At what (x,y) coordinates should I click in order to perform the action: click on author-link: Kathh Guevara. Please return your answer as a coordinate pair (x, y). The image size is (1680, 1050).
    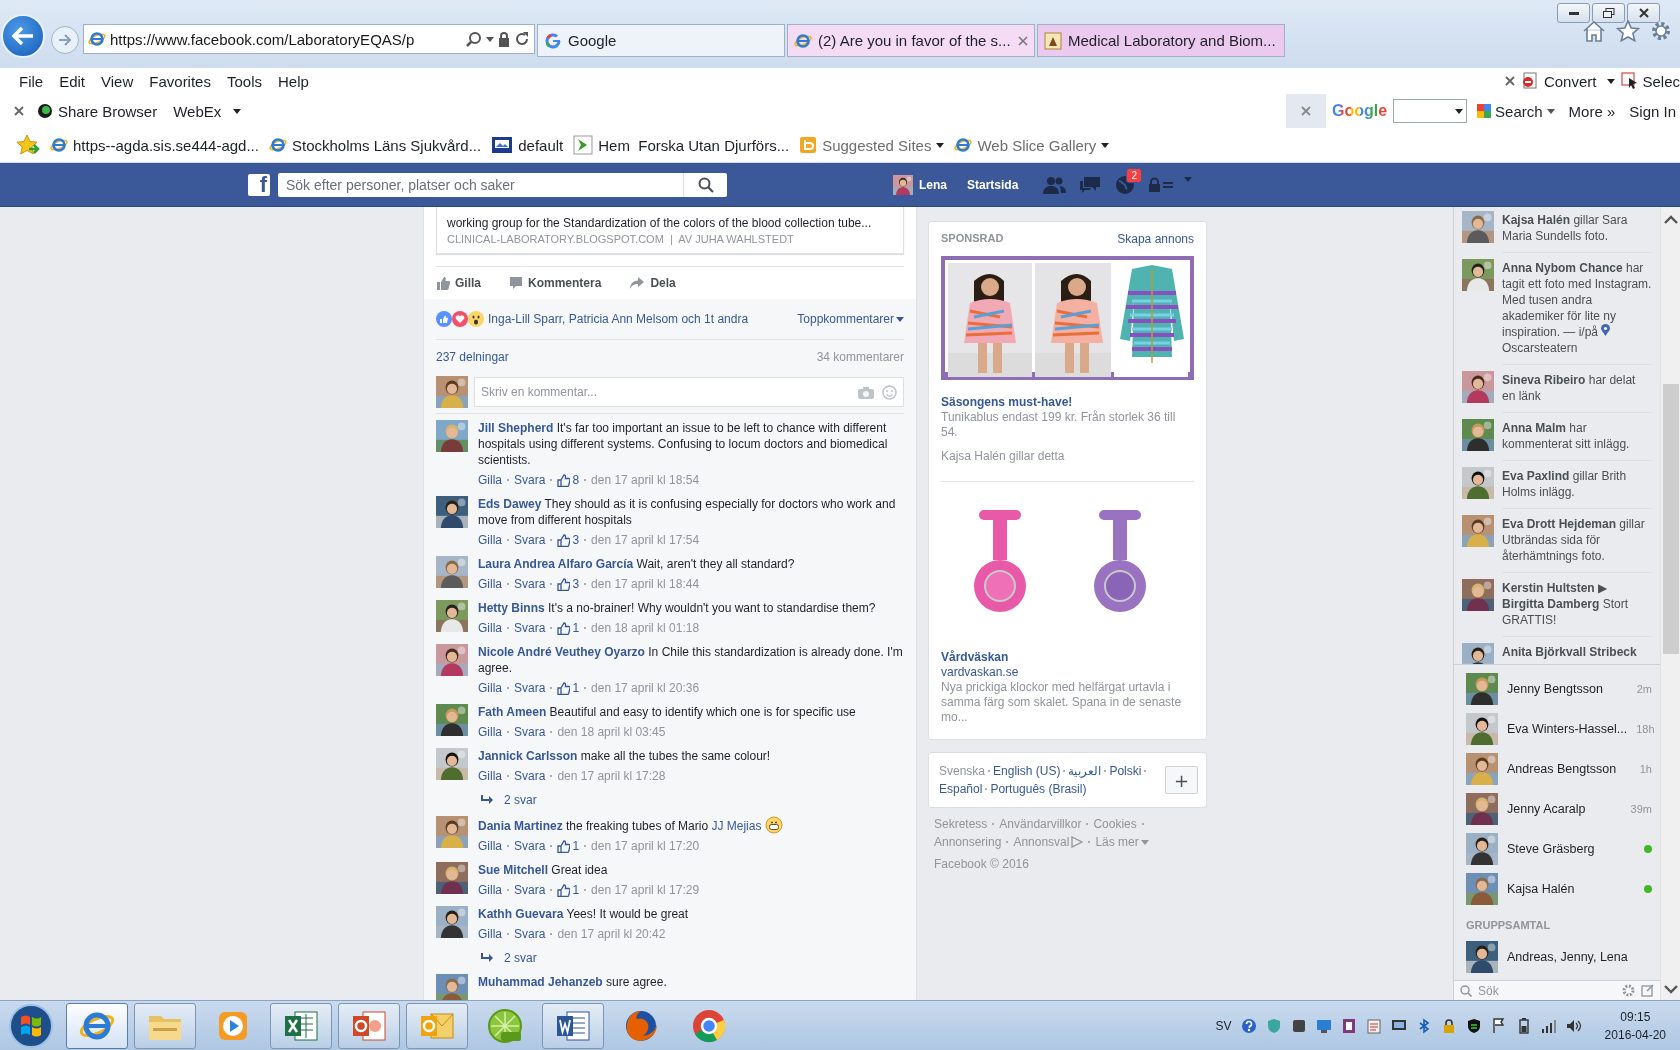
    Looking at the image, I should click on (521, 914).